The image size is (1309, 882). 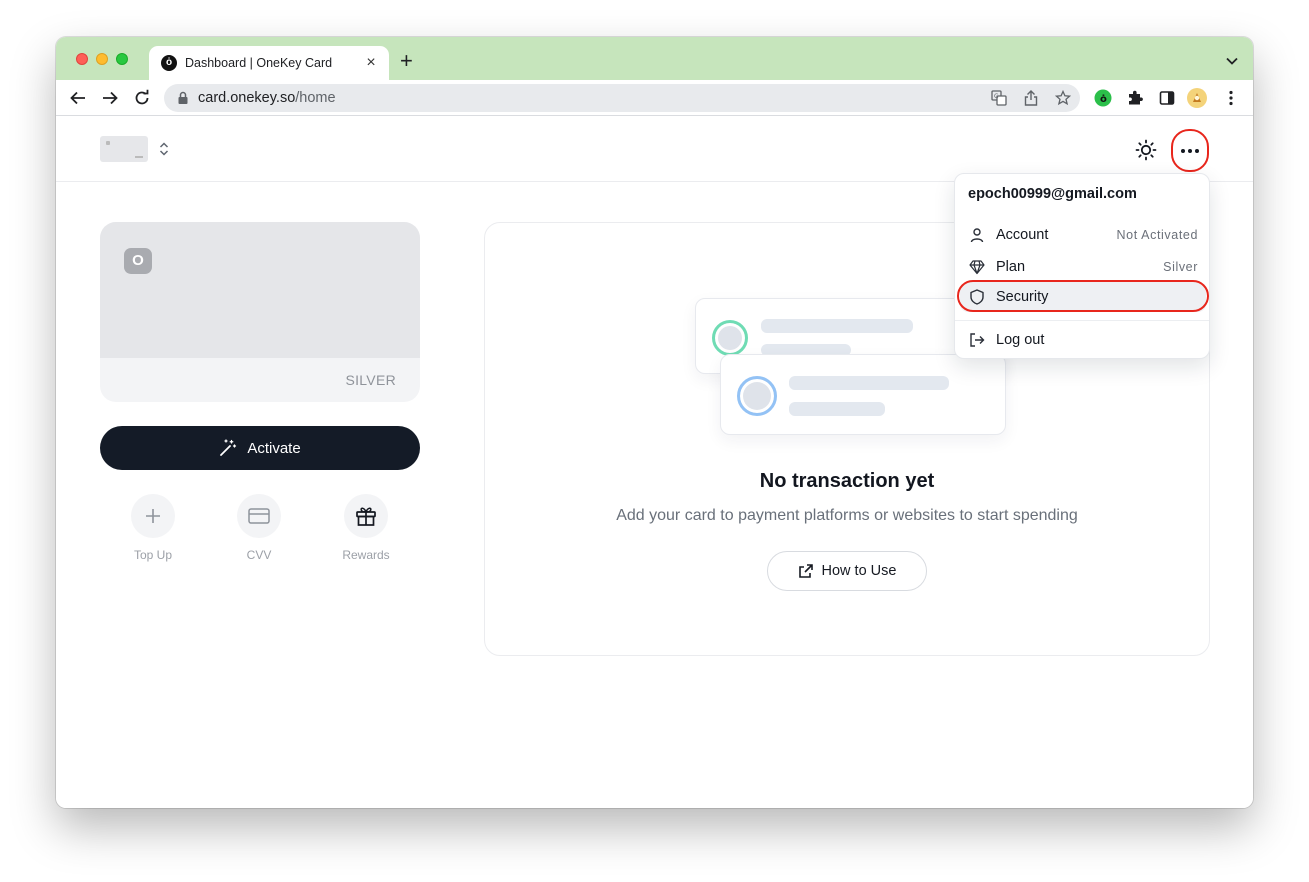 I want to click on side-panel-icon, so click(x=1167, y=98).